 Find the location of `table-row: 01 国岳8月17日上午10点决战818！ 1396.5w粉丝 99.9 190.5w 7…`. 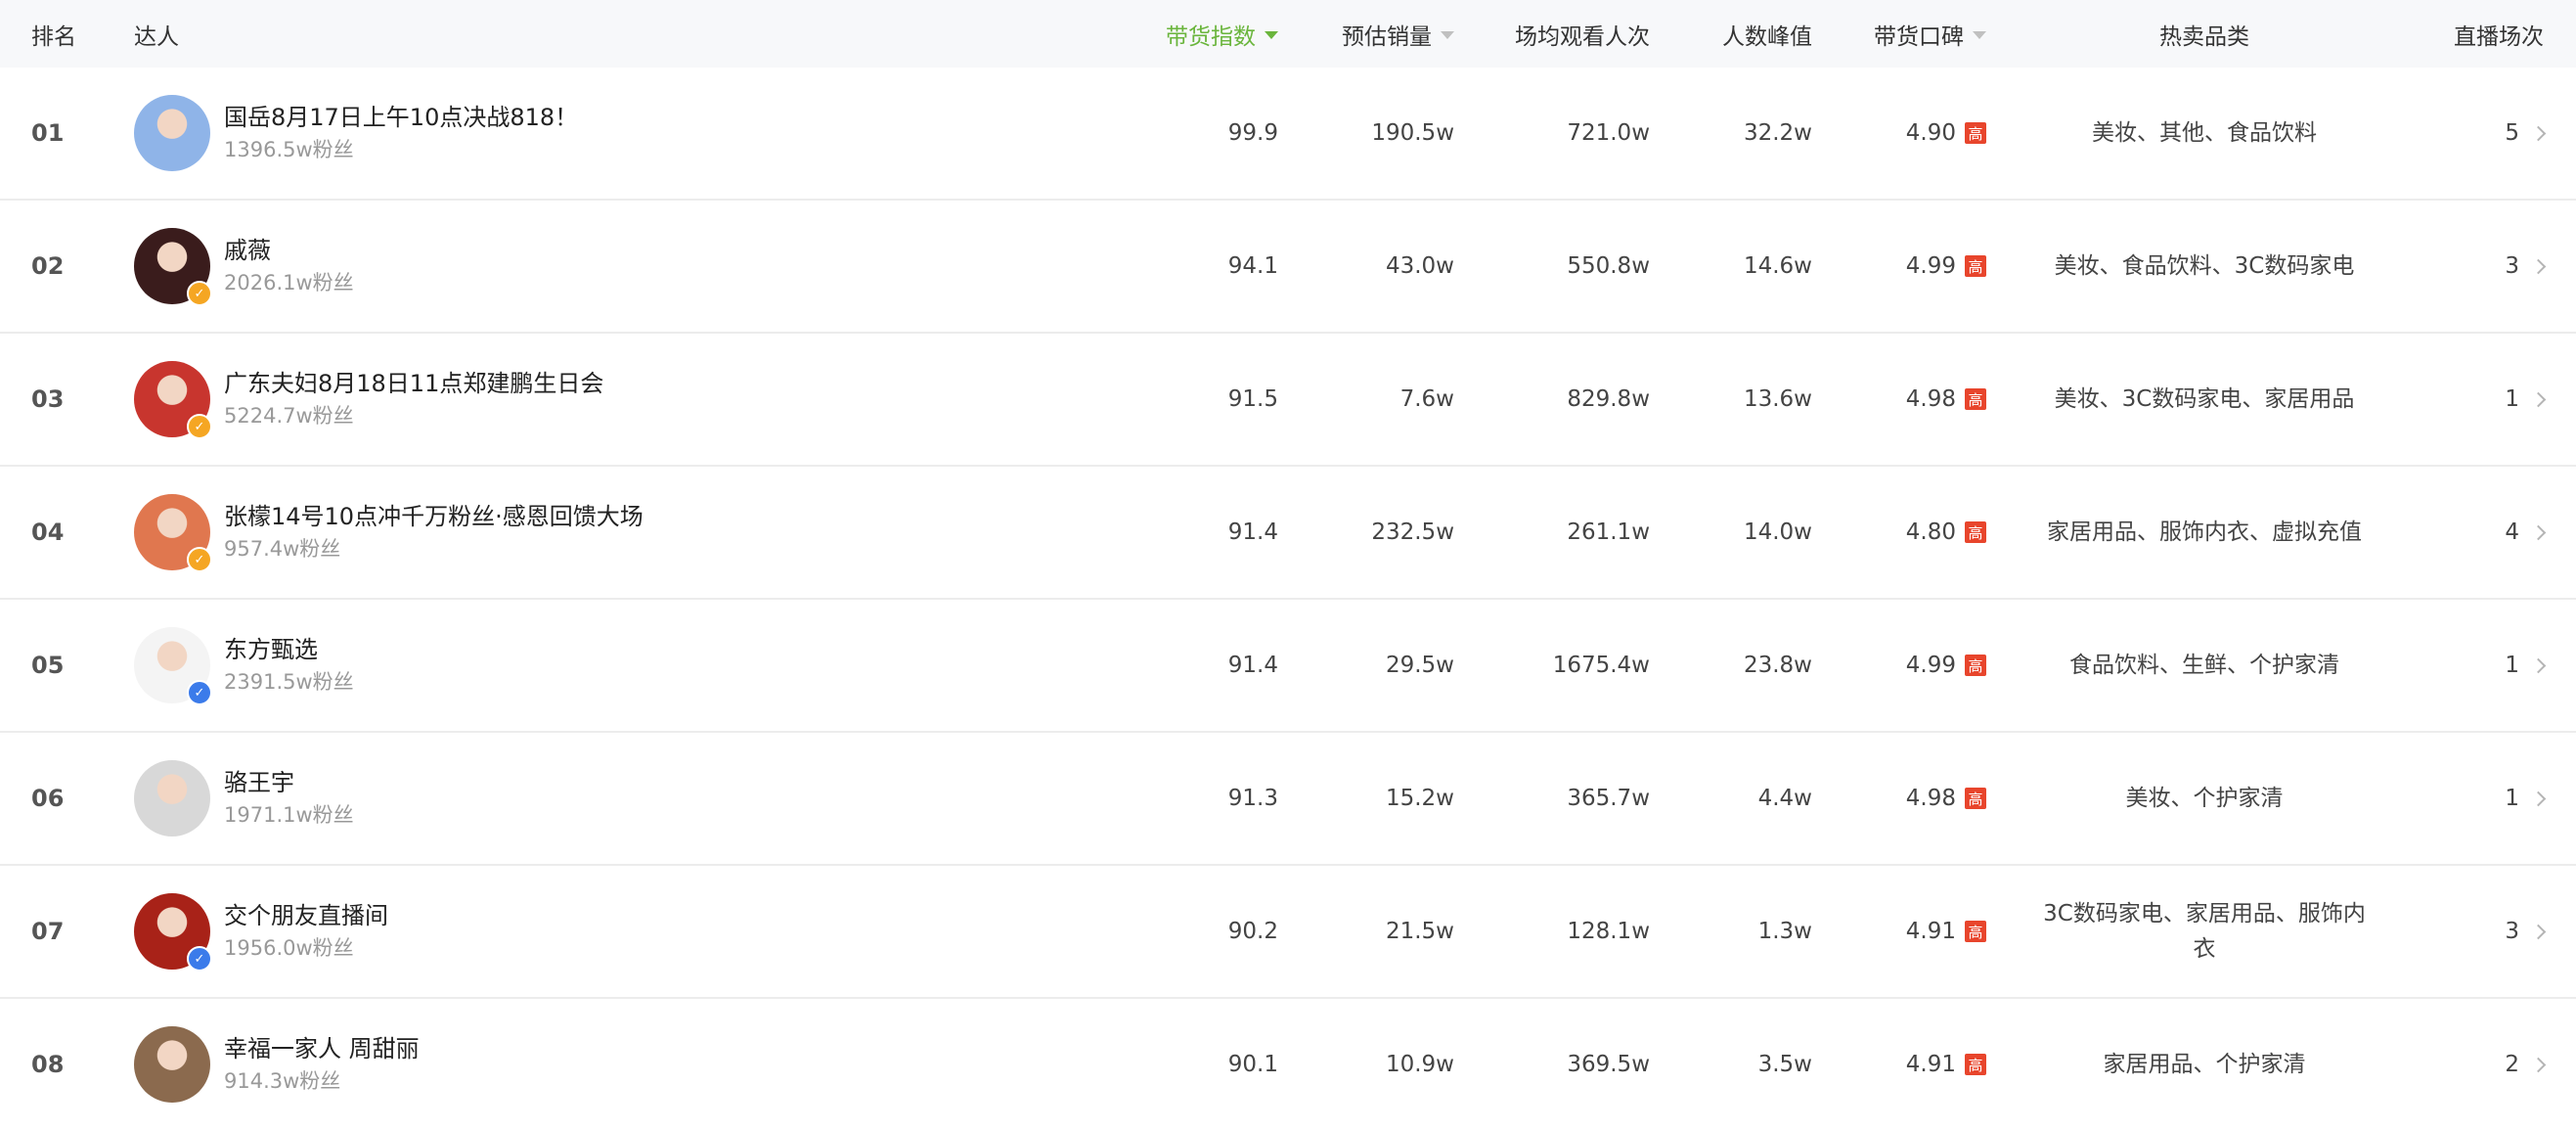

table-row: 01 国岳8月17日上午10点决战818！ 1396.5w粉丝 99.9 190.5w 7… is located at coordinates (1288, 134).